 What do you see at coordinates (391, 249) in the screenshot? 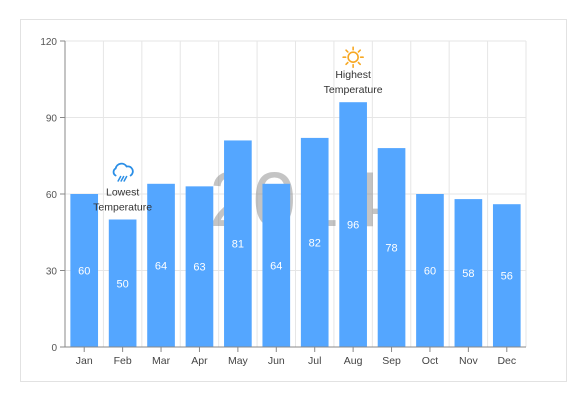
I see `bar-value-label: 78` at bounding box center [391, 249].